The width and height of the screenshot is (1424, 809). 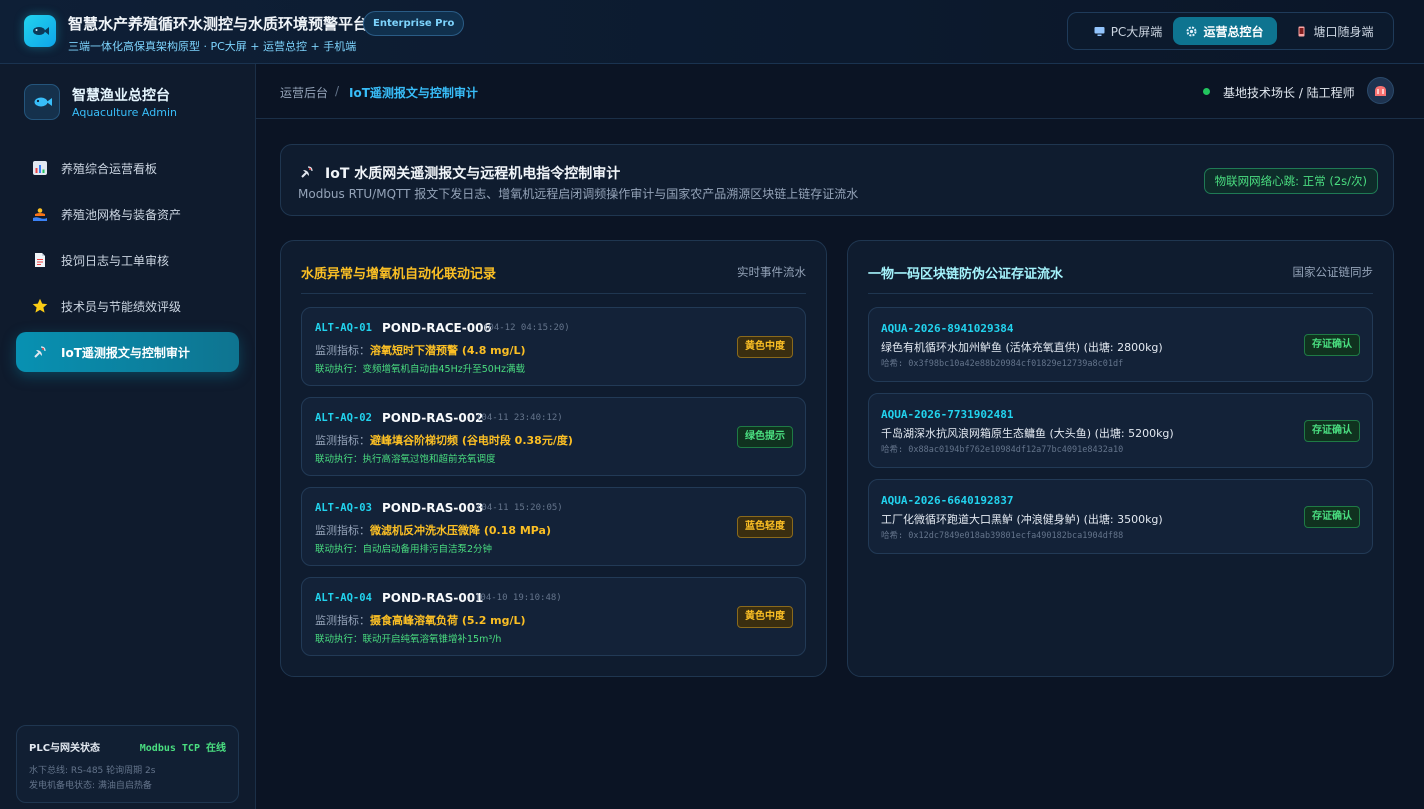 I want to click on severity-badge: 黄色中度, so click(x=765, y=617).